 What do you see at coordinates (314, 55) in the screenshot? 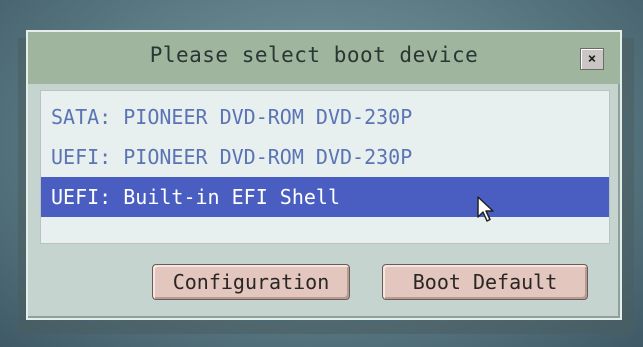
I see `dialog-title: Please select boot device` at bounding box center [314, 55].